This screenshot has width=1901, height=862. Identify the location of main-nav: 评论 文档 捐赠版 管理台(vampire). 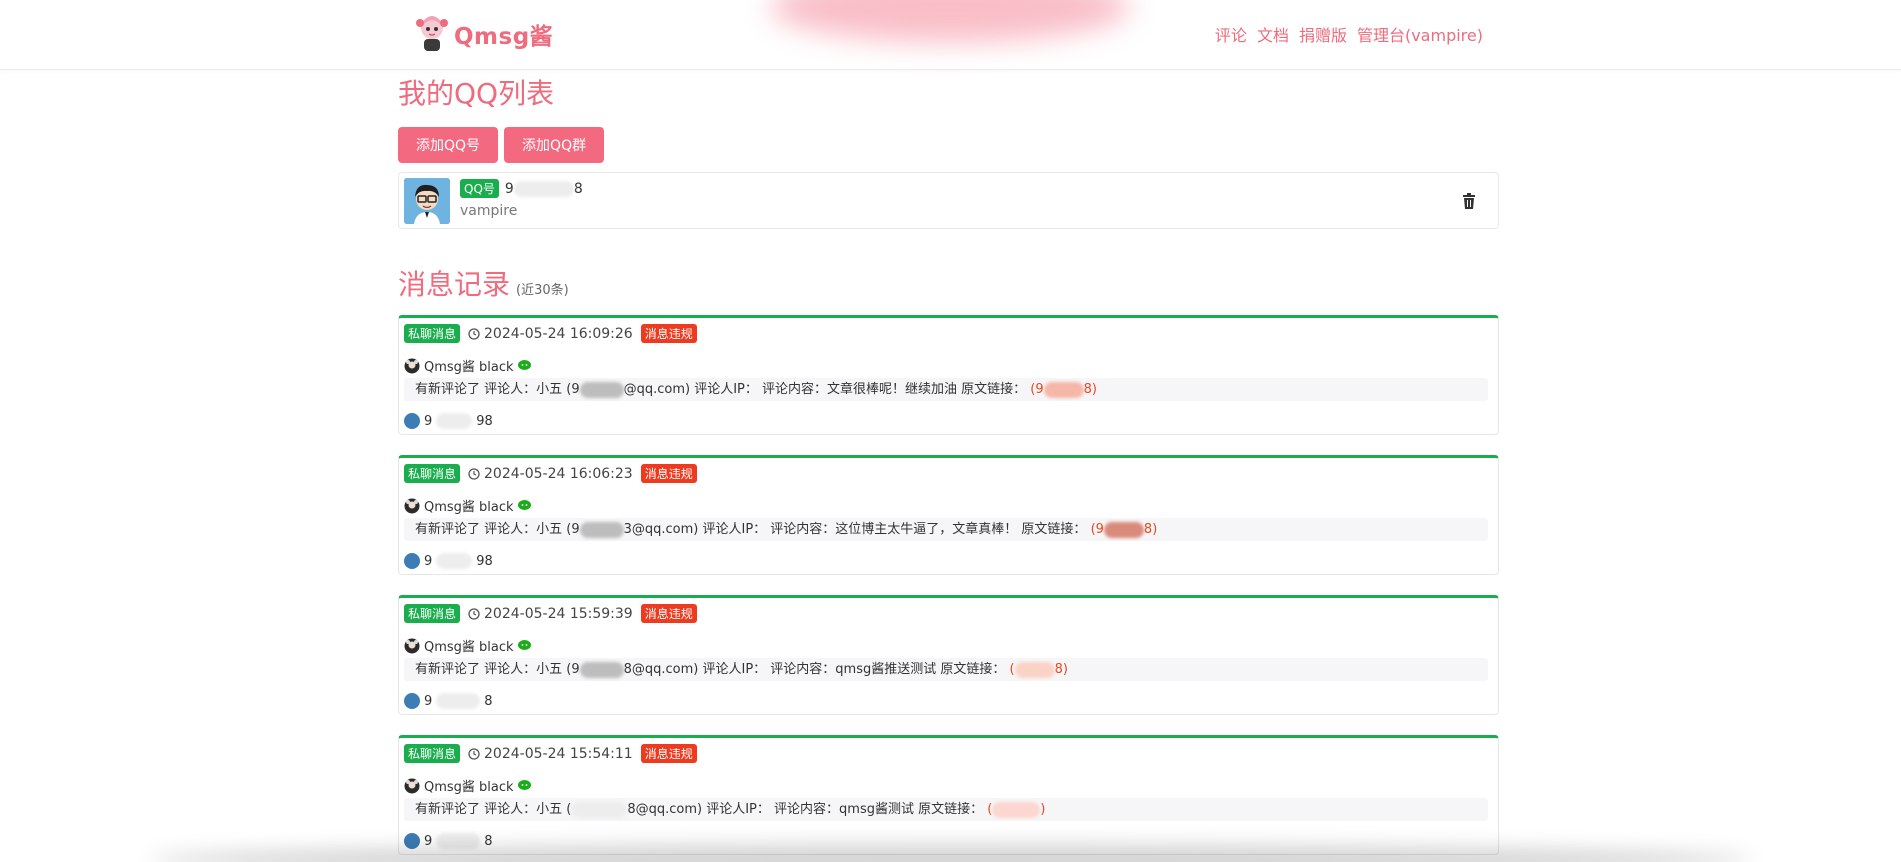
(1349, 34).